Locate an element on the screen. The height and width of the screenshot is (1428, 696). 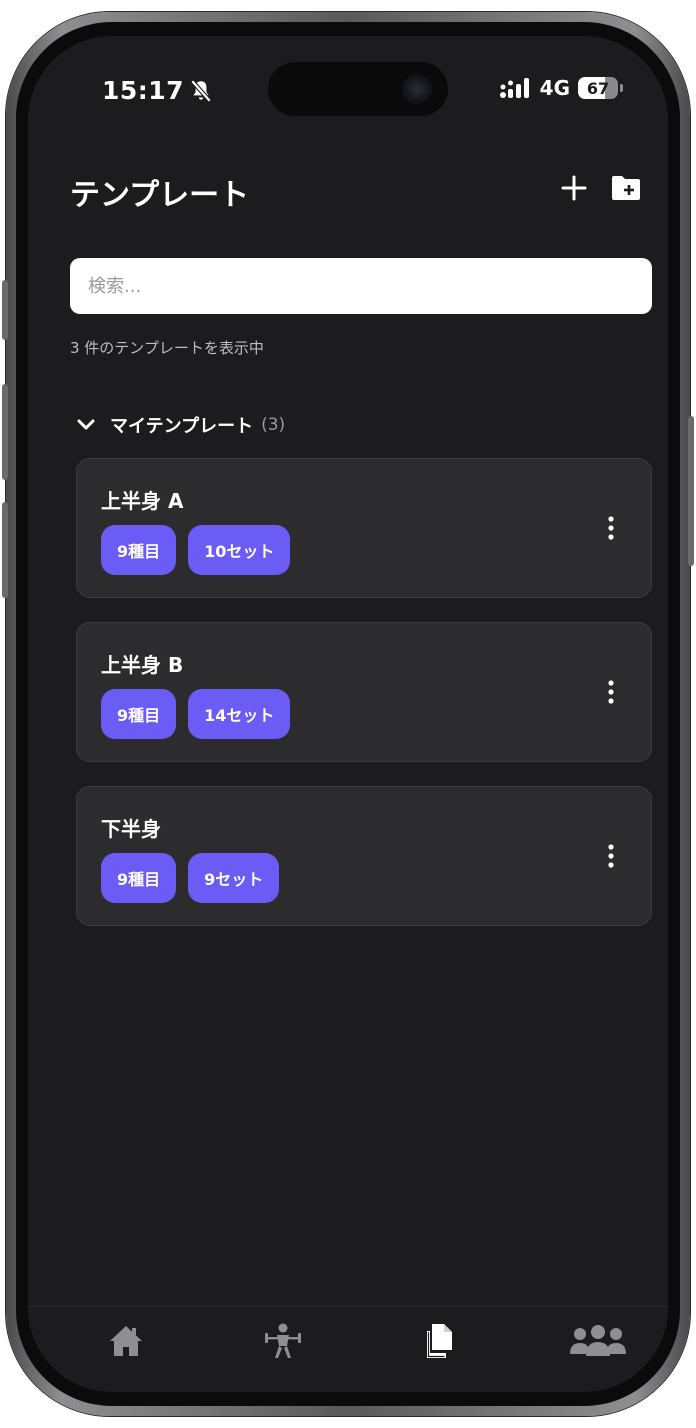
tab-templates is located at coordinates (440, 1341).